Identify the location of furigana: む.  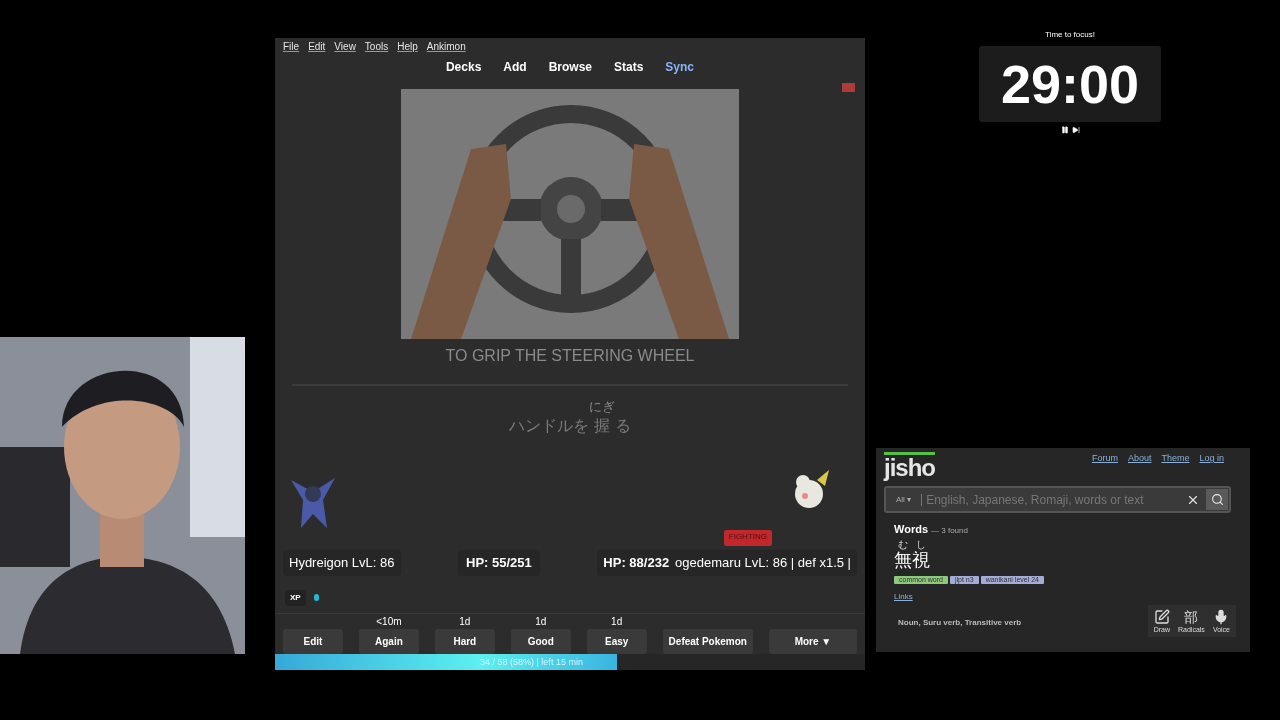
(903, 544).